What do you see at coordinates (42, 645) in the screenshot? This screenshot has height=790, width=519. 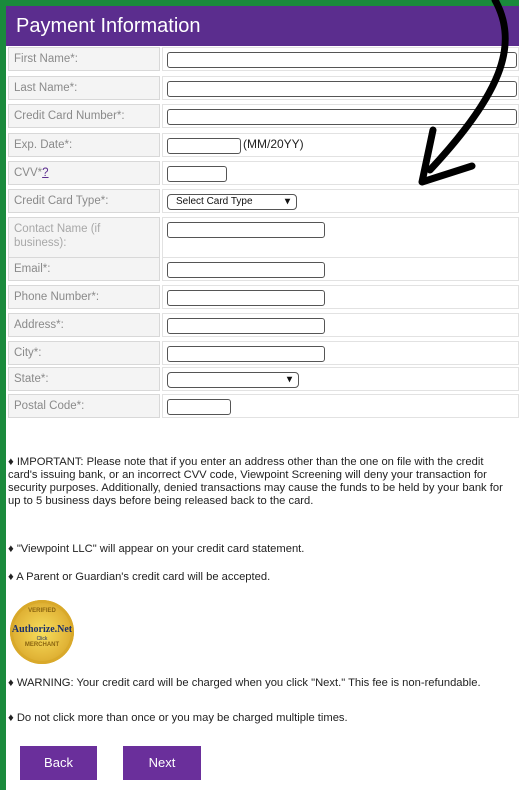 I see `seal-bottom-text: MERCHANT` at bounding box center [42, 645].